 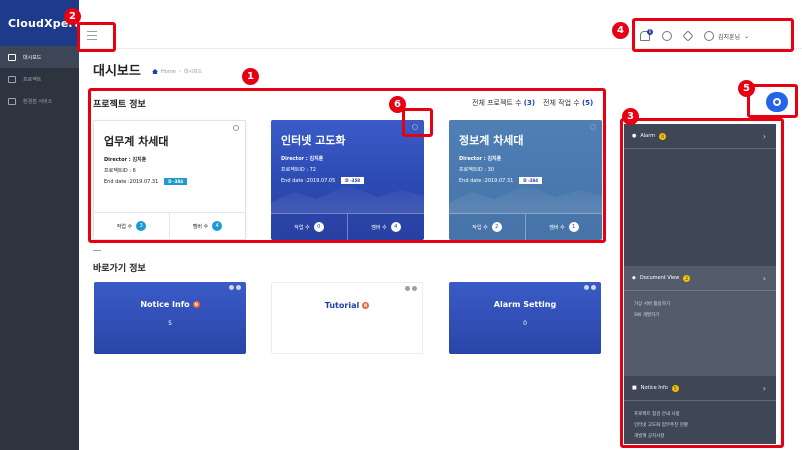 What do you see at coordinates (39, 225) in the screenshot?
I see `sidebar: CloudXpert 대시보드 프로젝트 환경점 서비스` at bounding box center [39, 225].